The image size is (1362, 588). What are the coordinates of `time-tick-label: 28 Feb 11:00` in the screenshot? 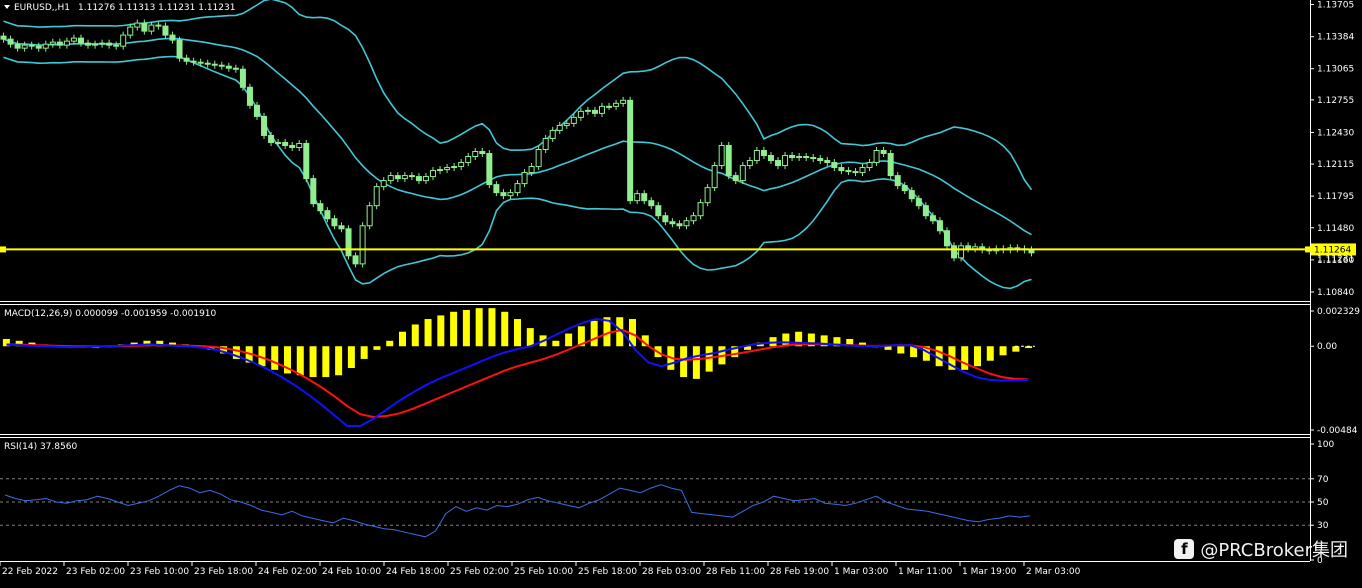 It's located at (735, 572).